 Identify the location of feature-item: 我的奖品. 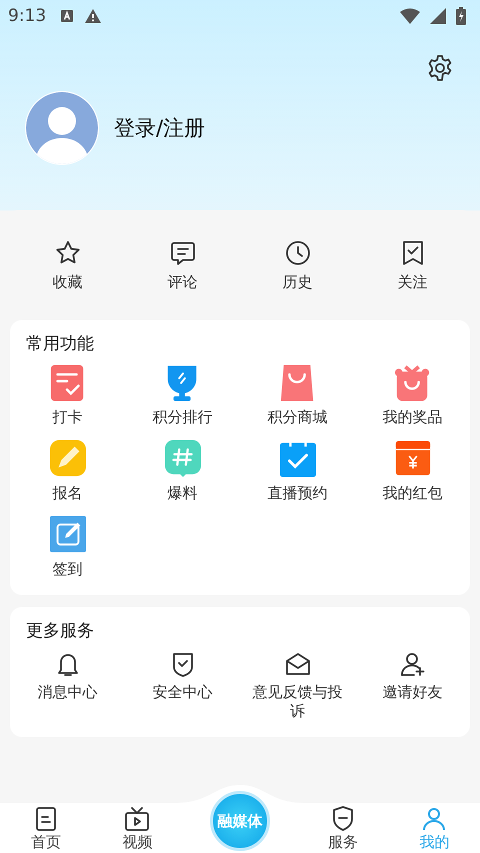
(412, 395).